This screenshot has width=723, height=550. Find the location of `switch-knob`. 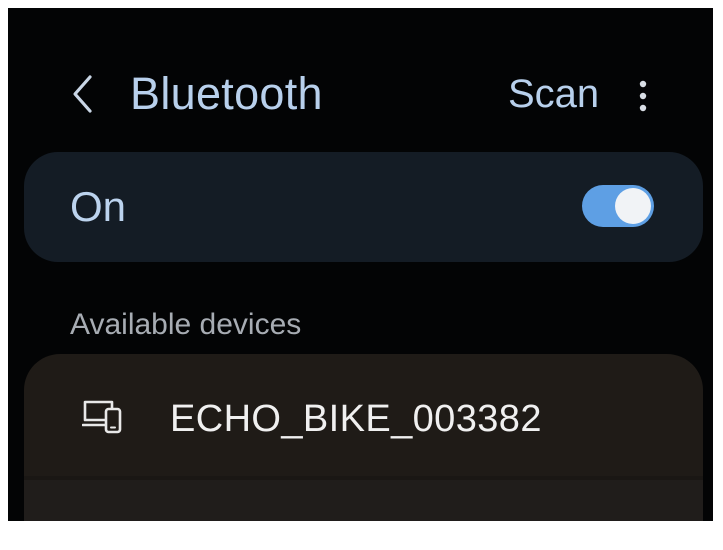

switch-knob is located at coordinates (633, 206).